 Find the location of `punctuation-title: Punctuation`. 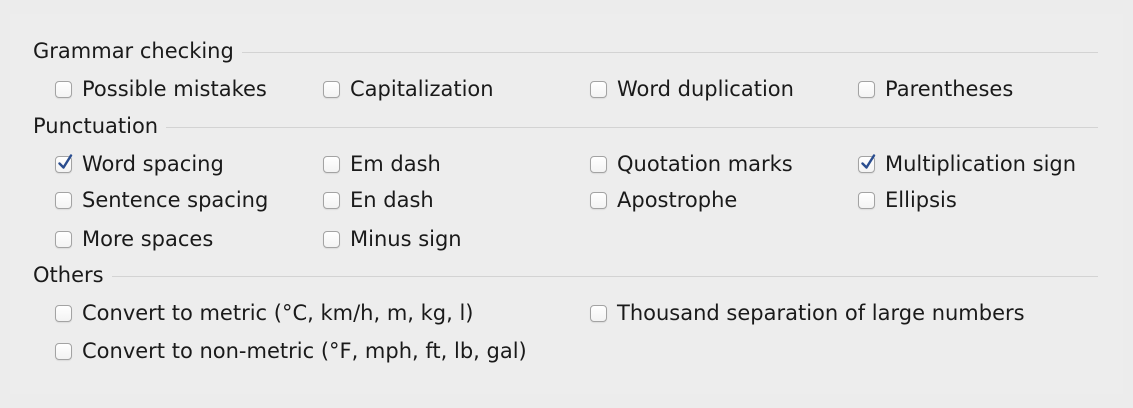

punctuation-title: Punctuation is located at coordinates (96, 126).